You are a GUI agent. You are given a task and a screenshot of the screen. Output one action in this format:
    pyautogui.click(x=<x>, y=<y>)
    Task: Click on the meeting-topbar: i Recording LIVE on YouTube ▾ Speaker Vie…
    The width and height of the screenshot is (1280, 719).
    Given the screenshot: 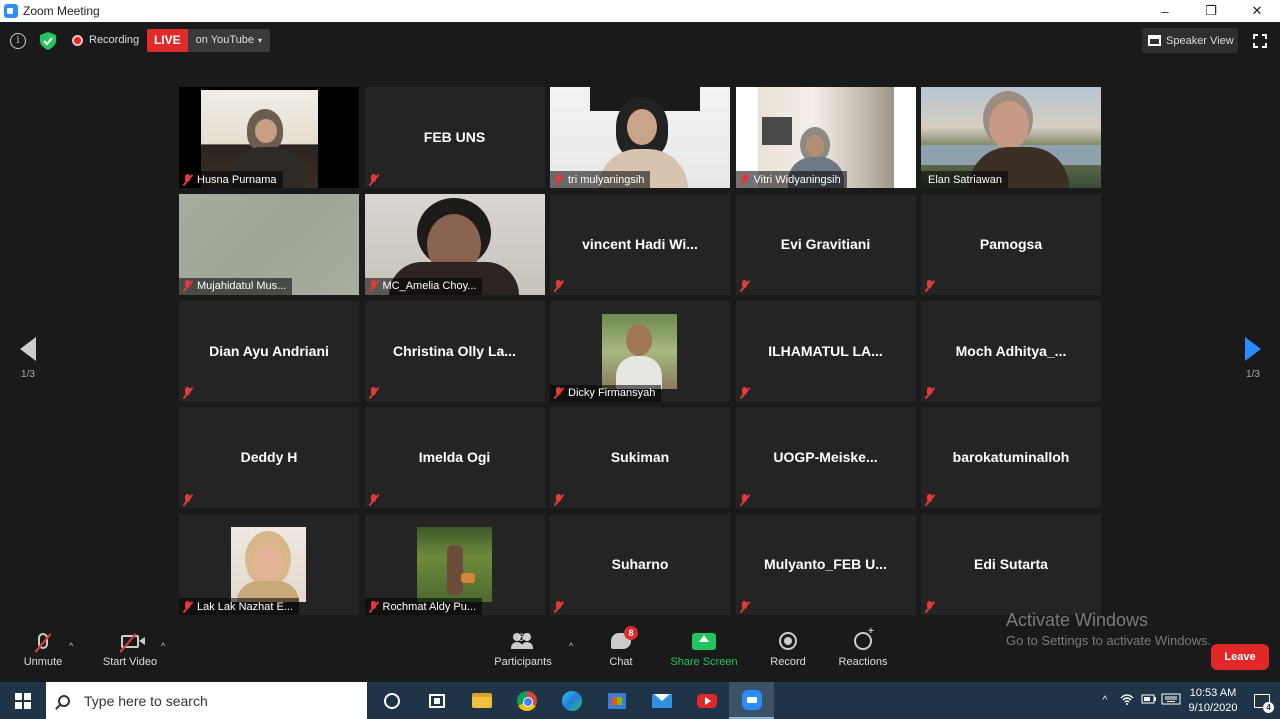 What is the action you would take?
    pyautogui.click(x=640, y=41)
    